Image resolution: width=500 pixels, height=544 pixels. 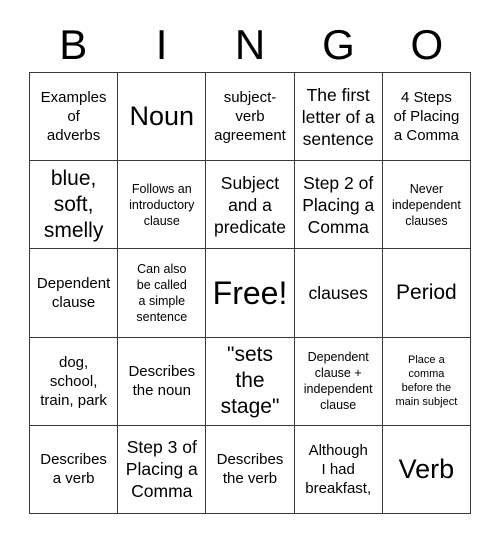 I want to click on bingo-cell-r3-c4: clauses, so click(x=338, y=293).